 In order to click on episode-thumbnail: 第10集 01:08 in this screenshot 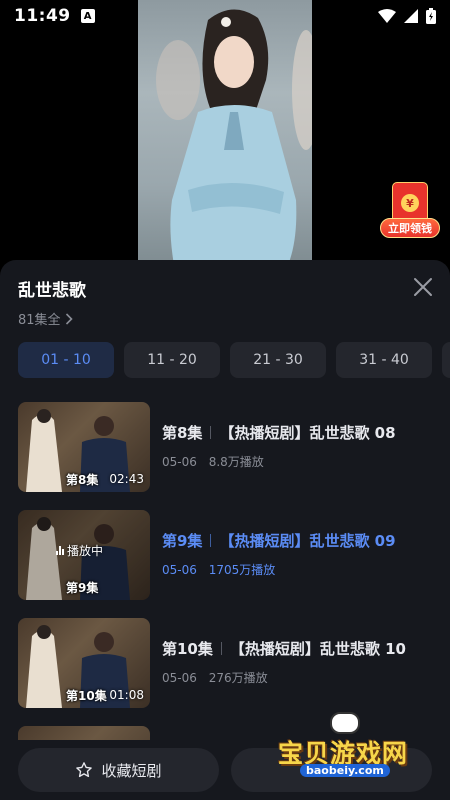, I will do `click(84, 663)`.